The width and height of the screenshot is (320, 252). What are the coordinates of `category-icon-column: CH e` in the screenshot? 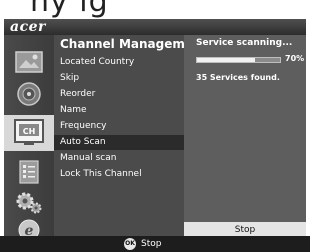 It's located at (29, 140).